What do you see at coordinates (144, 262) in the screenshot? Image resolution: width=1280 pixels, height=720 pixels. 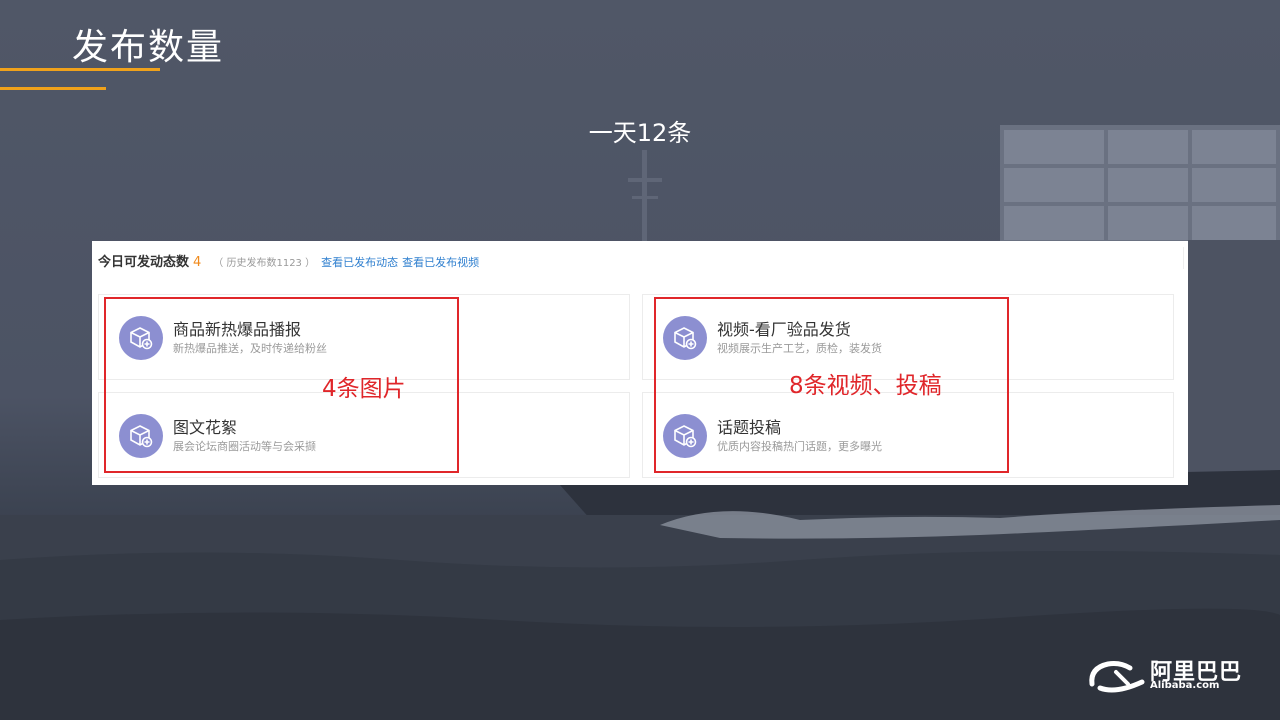 I see `header-title: 今日可发动态数` at bounding box center [144, 262].